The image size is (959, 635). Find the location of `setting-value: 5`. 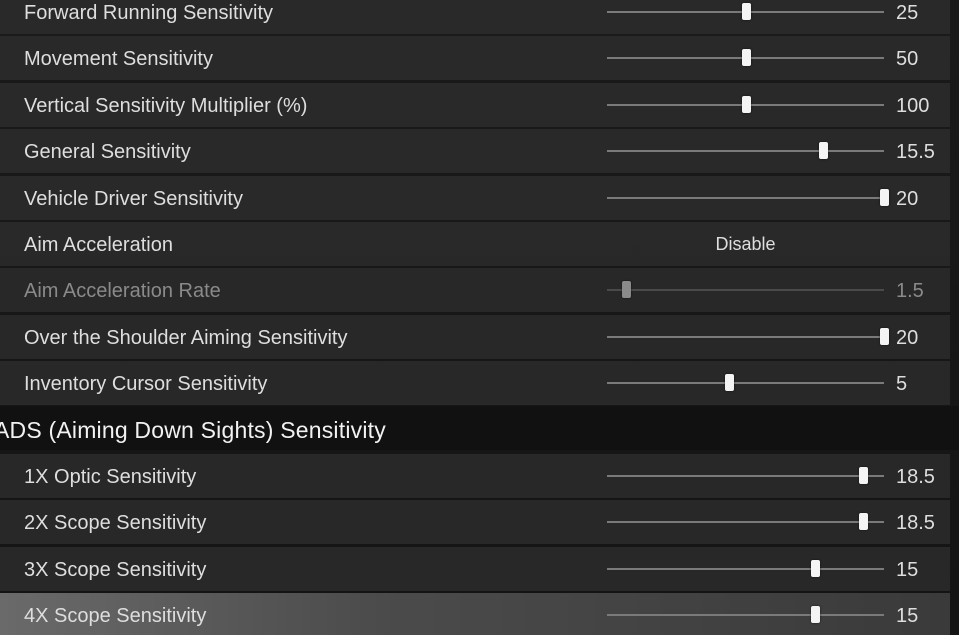

setting-value: 5 is located at coordinates (902, 384).